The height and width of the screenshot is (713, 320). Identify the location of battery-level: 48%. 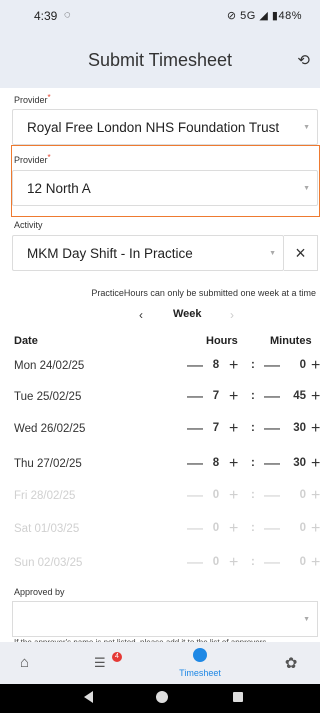
(290, 16).